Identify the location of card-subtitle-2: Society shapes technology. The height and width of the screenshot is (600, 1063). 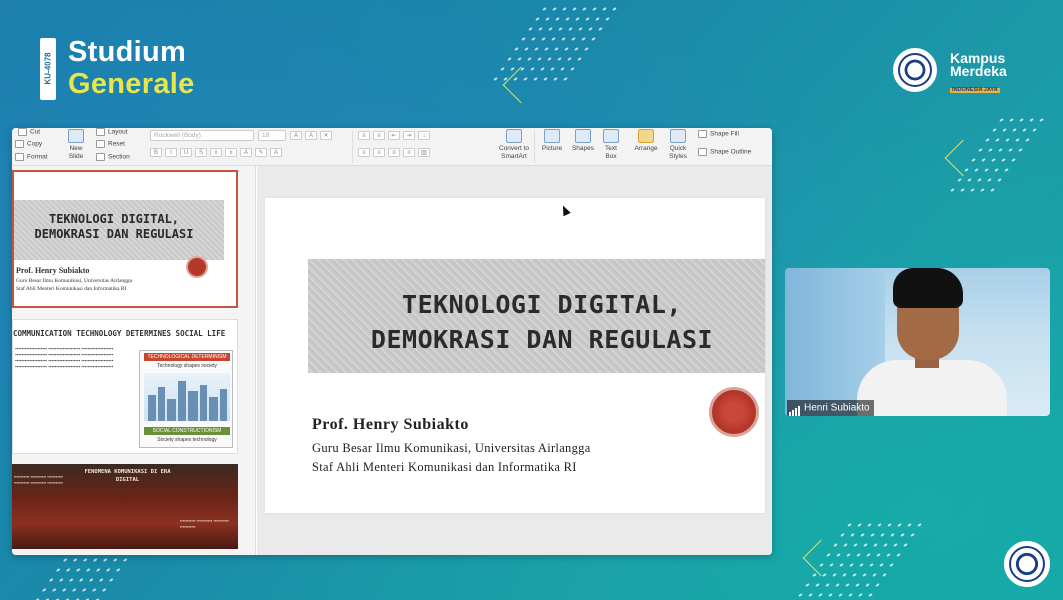
(187, 440).